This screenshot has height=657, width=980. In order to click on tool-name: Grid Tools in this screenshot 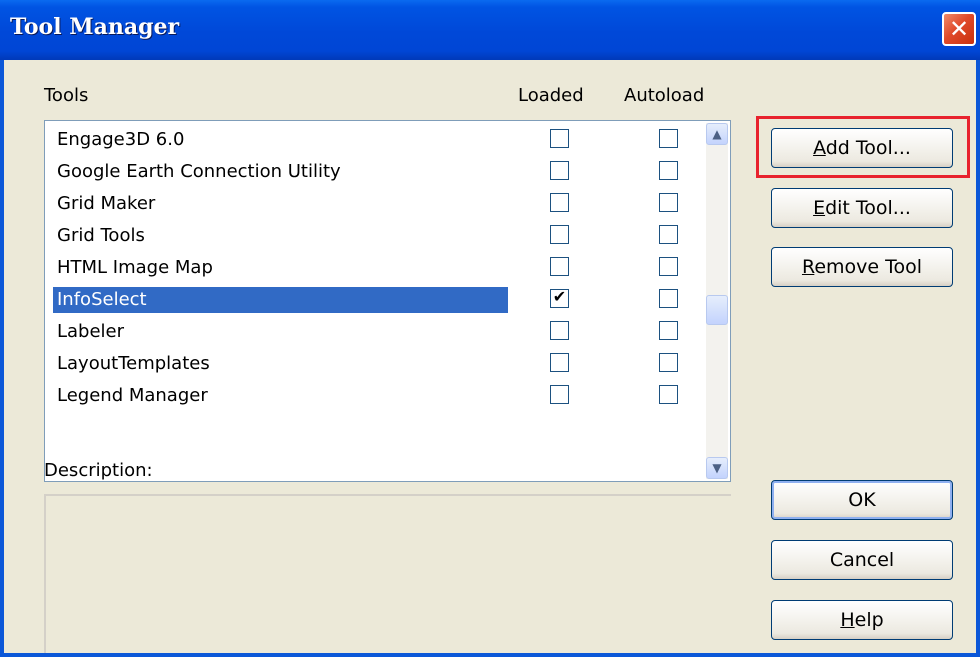, I will do `click(101, 235)`.